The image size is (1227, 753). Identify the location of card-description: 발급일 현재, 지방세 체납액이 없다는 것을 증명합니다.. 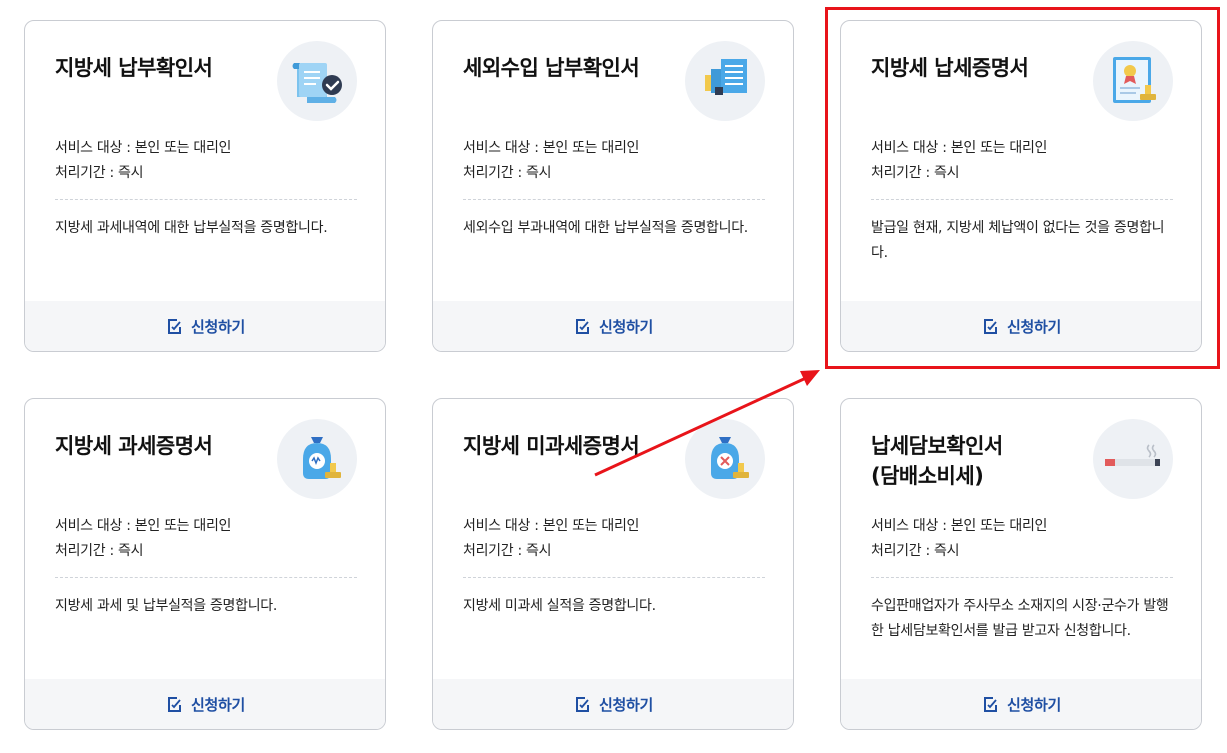
(1018, 240).